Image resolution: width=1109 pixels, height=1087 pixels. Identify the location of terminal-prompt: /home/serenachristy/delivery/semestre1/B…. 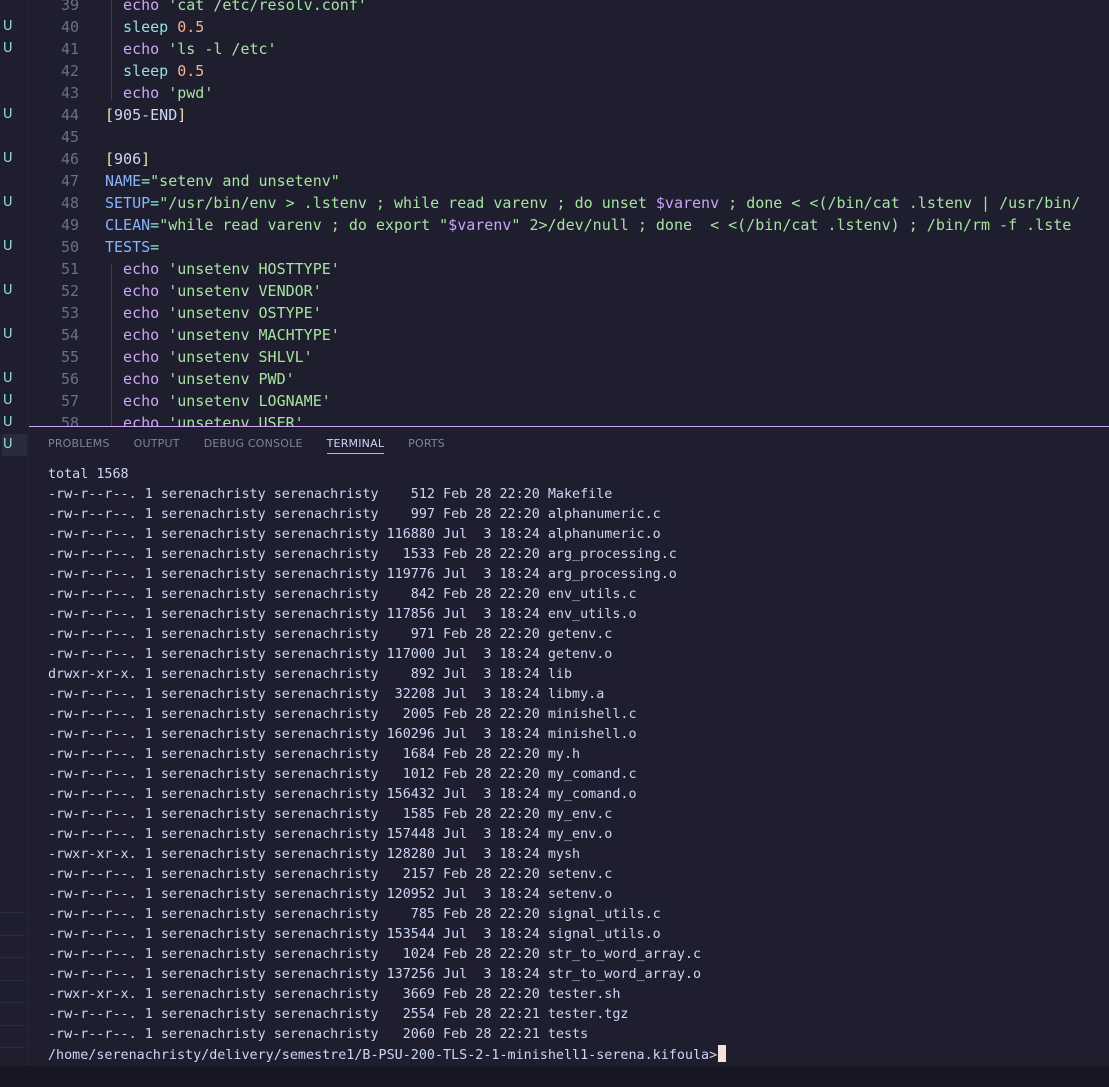
(383, 1055).